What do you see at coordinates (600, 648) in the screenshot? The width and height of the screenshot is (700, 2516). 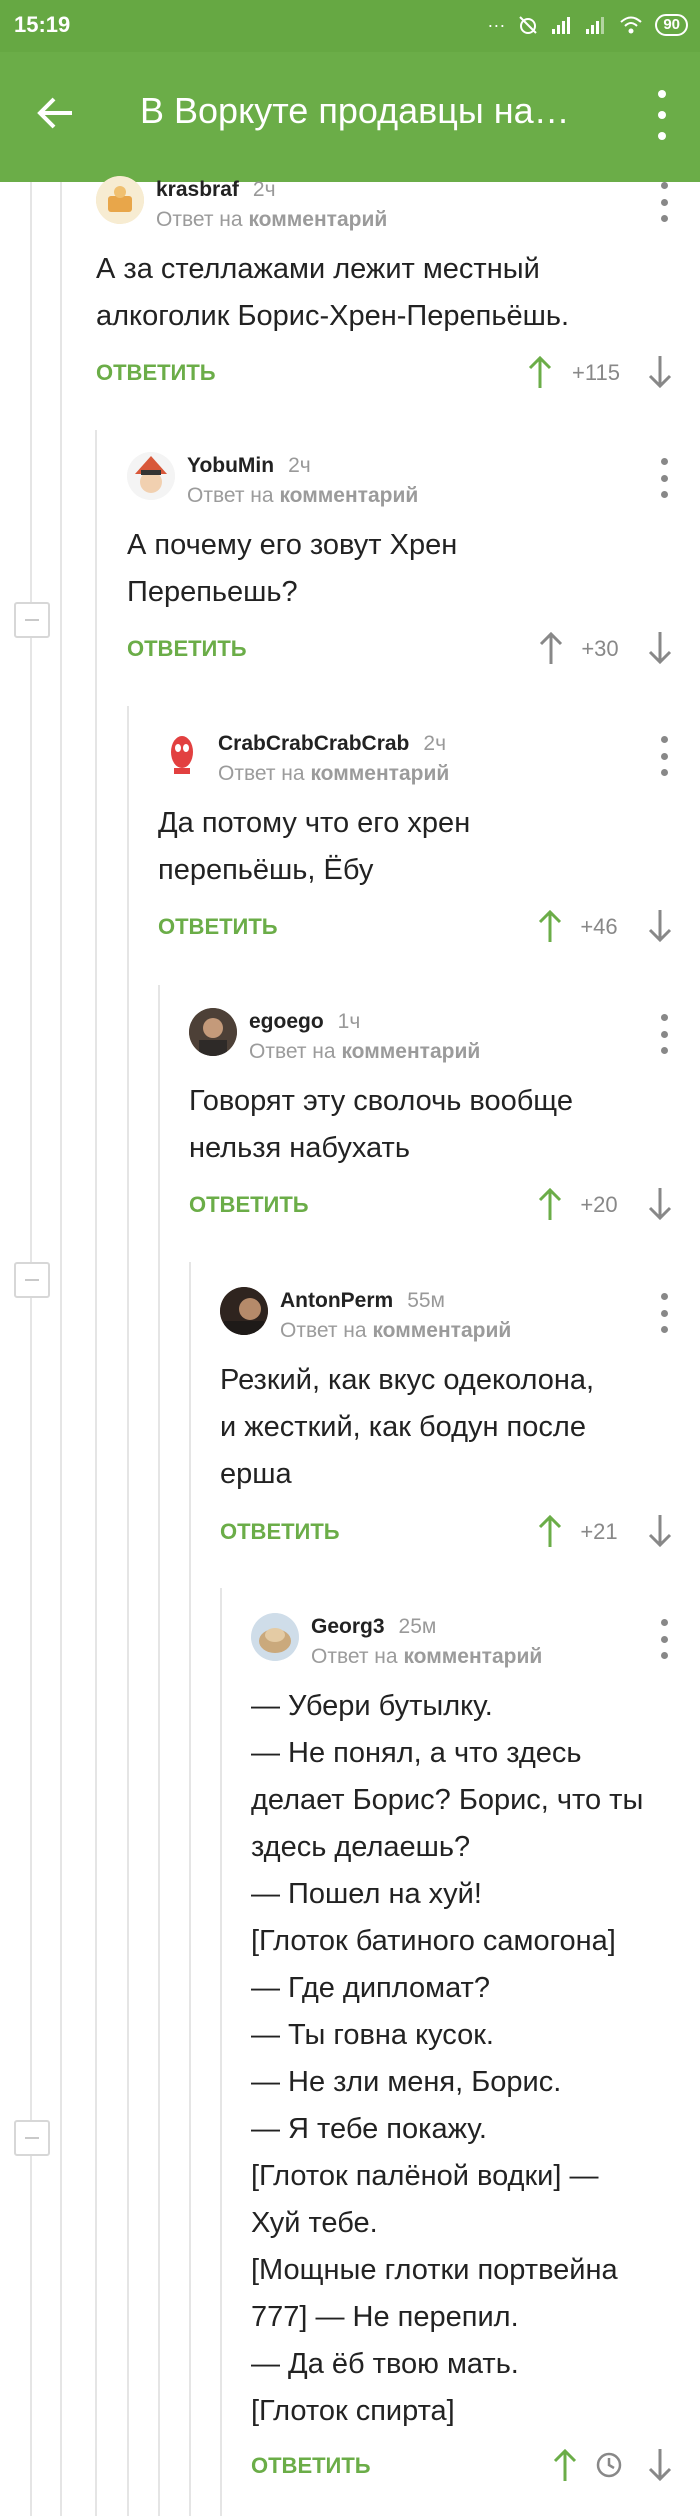 I see `comment-rating: +30` at bounding box center [600, 648].